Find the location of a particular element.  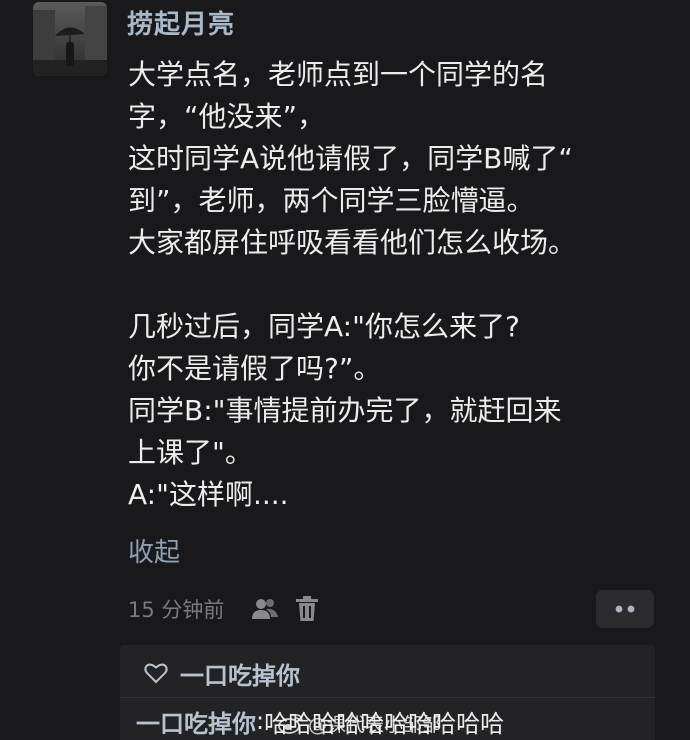

watermark: @课代表小邹邹 is located at coordinates (359, 723).